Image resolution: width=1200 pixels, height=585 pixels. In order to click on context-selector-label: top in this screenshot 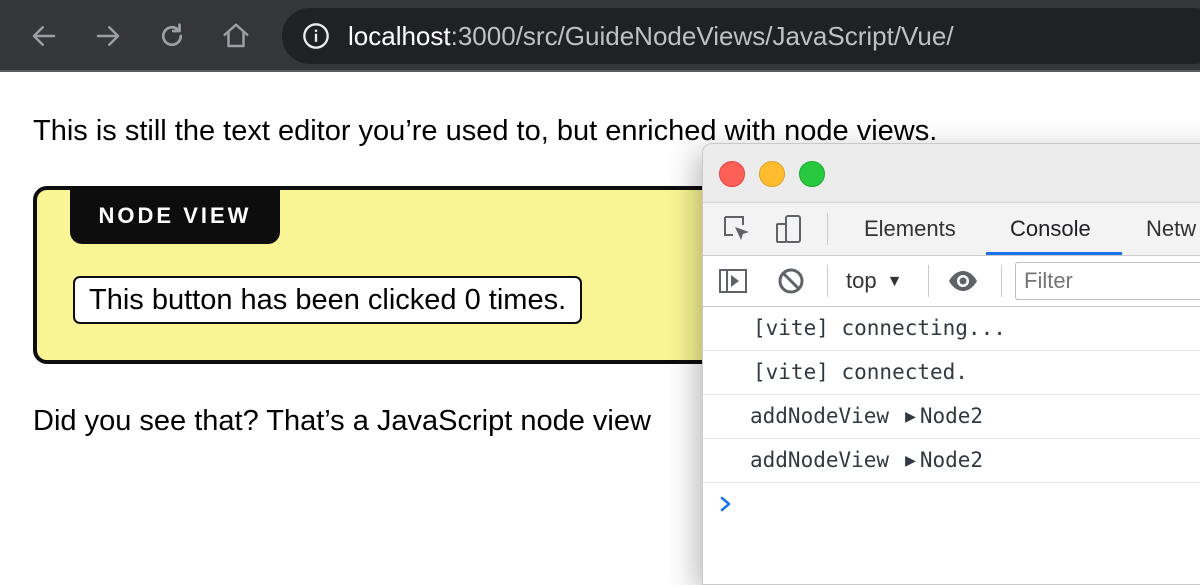, I will do `click(861, 280)`.